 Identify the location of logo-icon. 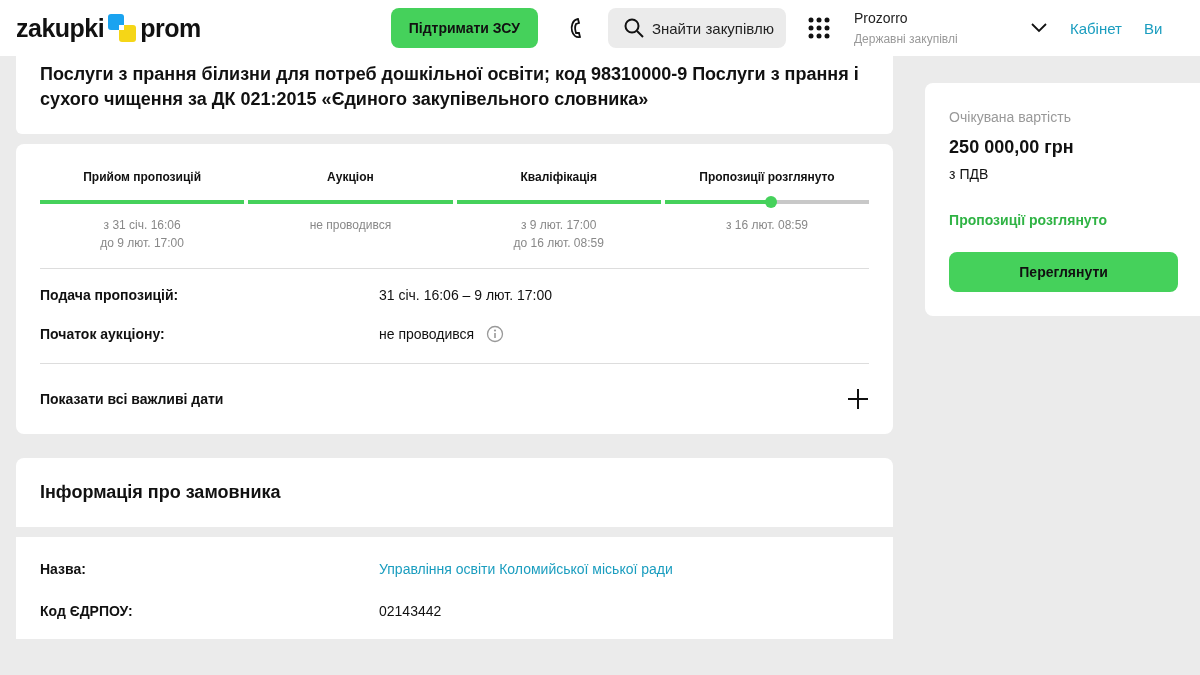
(122, 28).